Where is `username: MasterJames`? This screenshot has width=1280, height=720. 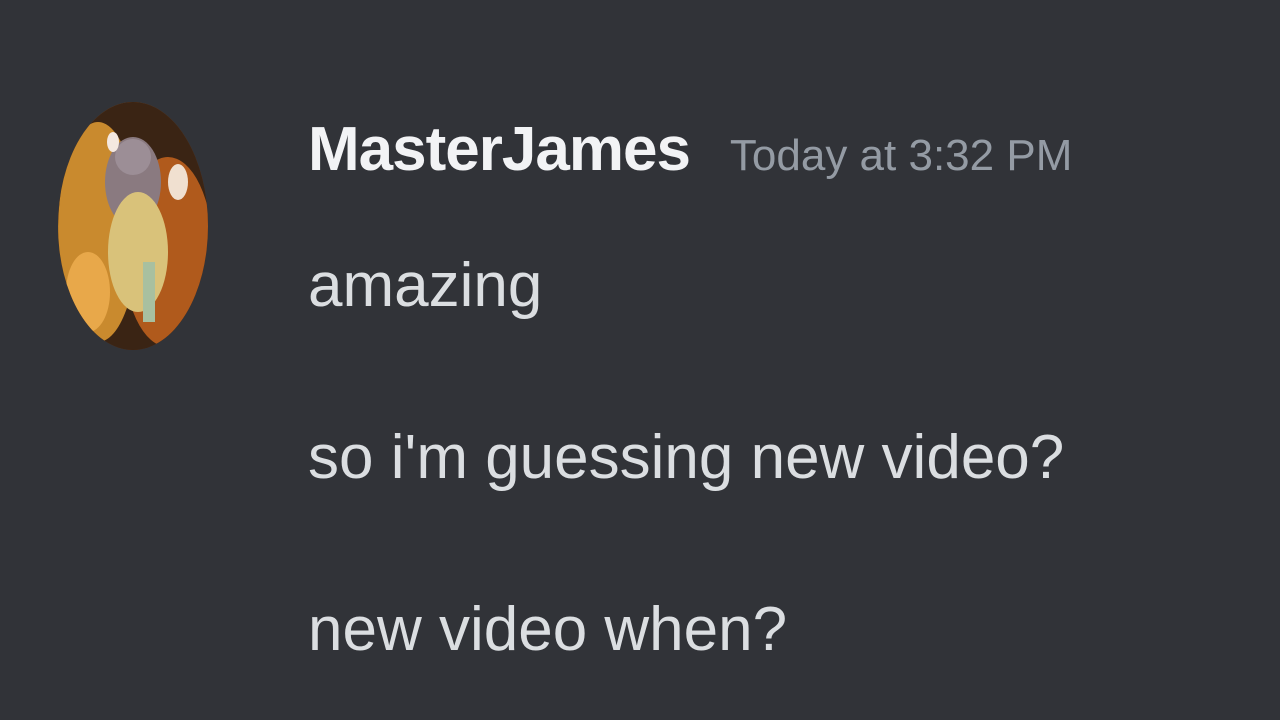 username: MasterJames is located at coordinates (499, 150).